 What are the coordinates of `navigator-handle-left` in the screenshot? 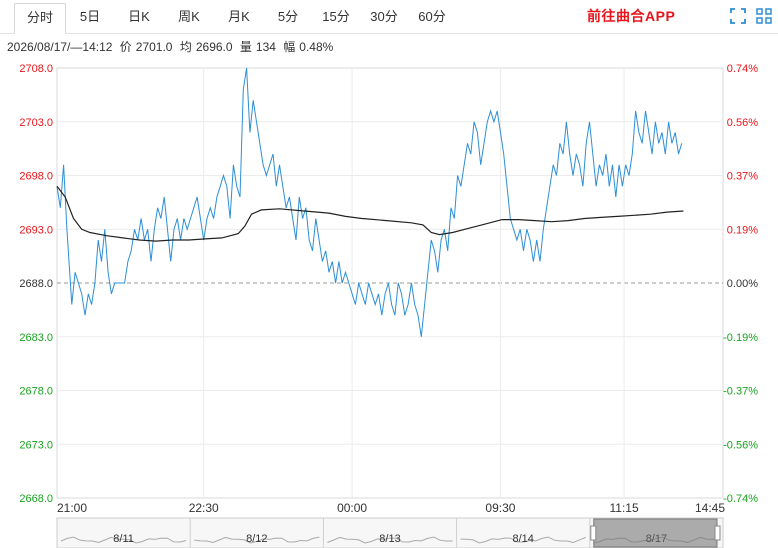 It's located at (593, 533).